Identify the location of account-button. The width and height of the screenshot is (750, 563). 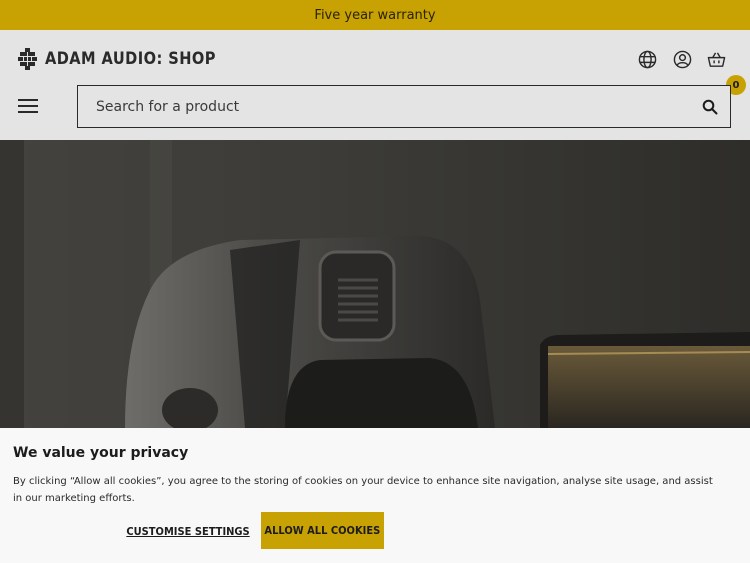
(682, 59).